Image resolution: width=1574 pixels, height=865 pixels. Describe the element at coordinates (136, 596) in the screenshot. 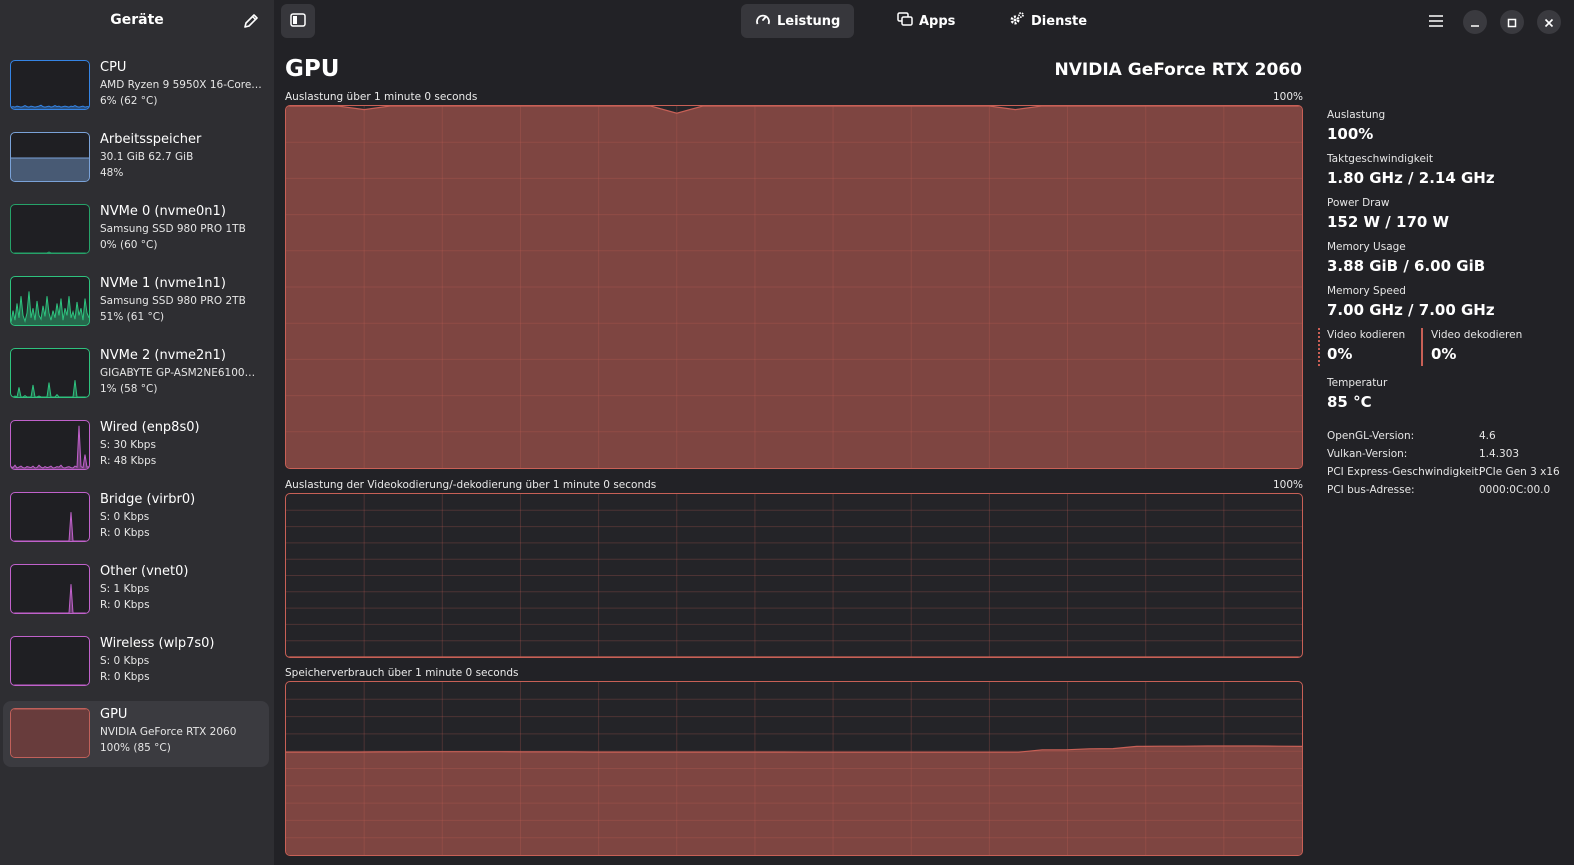

I see `sidebar-item-other: Other (vnet0) S: 1 Kbps R: 0 Kbps` at that location.